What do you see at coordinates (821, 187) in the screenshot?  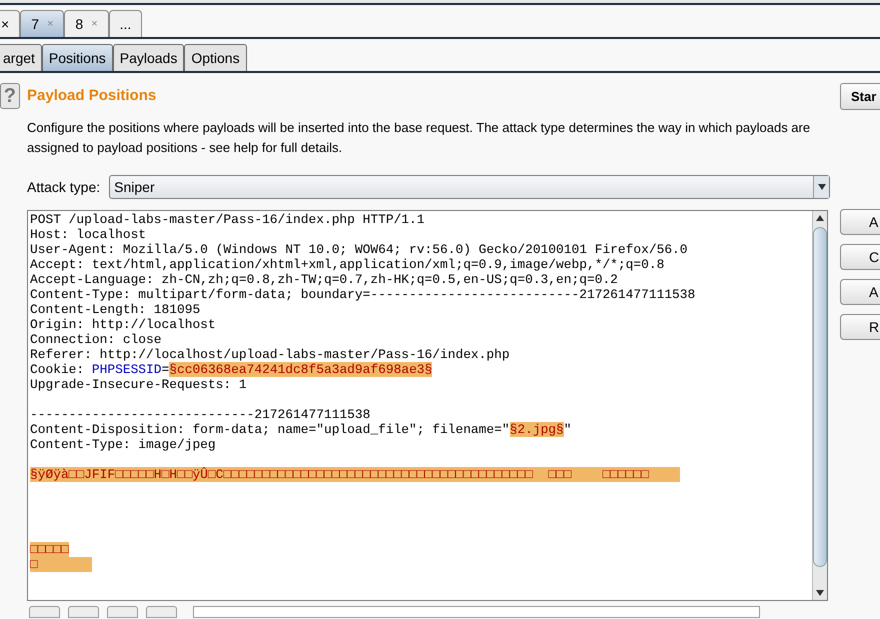 I see `caret-icon` at bounding box center [821, 187].